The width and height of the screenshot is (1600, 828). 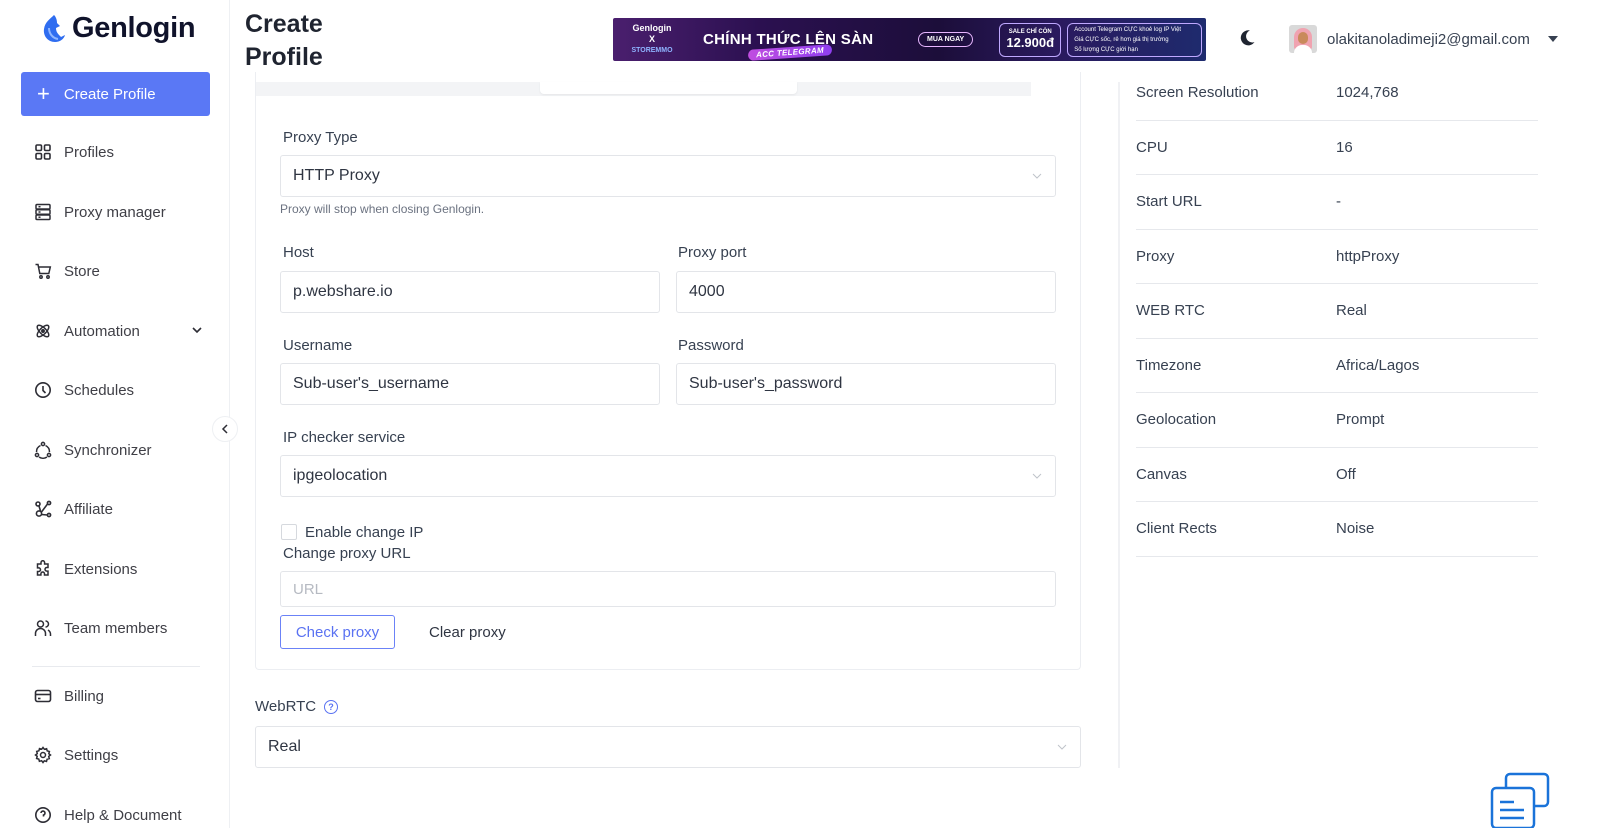 What do you see at coordinates (766, 383) in the screenshot?
I see `password-value: Sub-user's_password` at bounding box center [766, 383].